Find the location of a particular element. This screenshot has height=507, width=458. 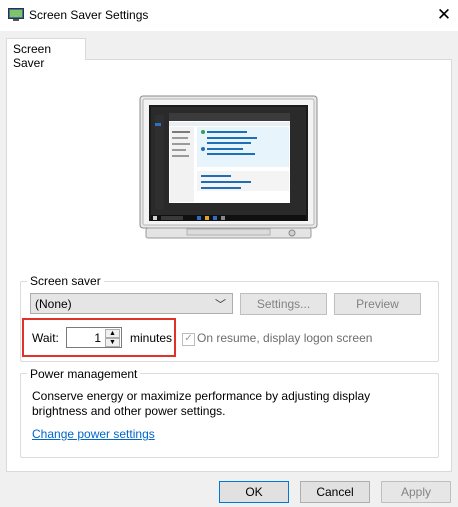

preview-button: Preview is located at coordinates (377, 304).